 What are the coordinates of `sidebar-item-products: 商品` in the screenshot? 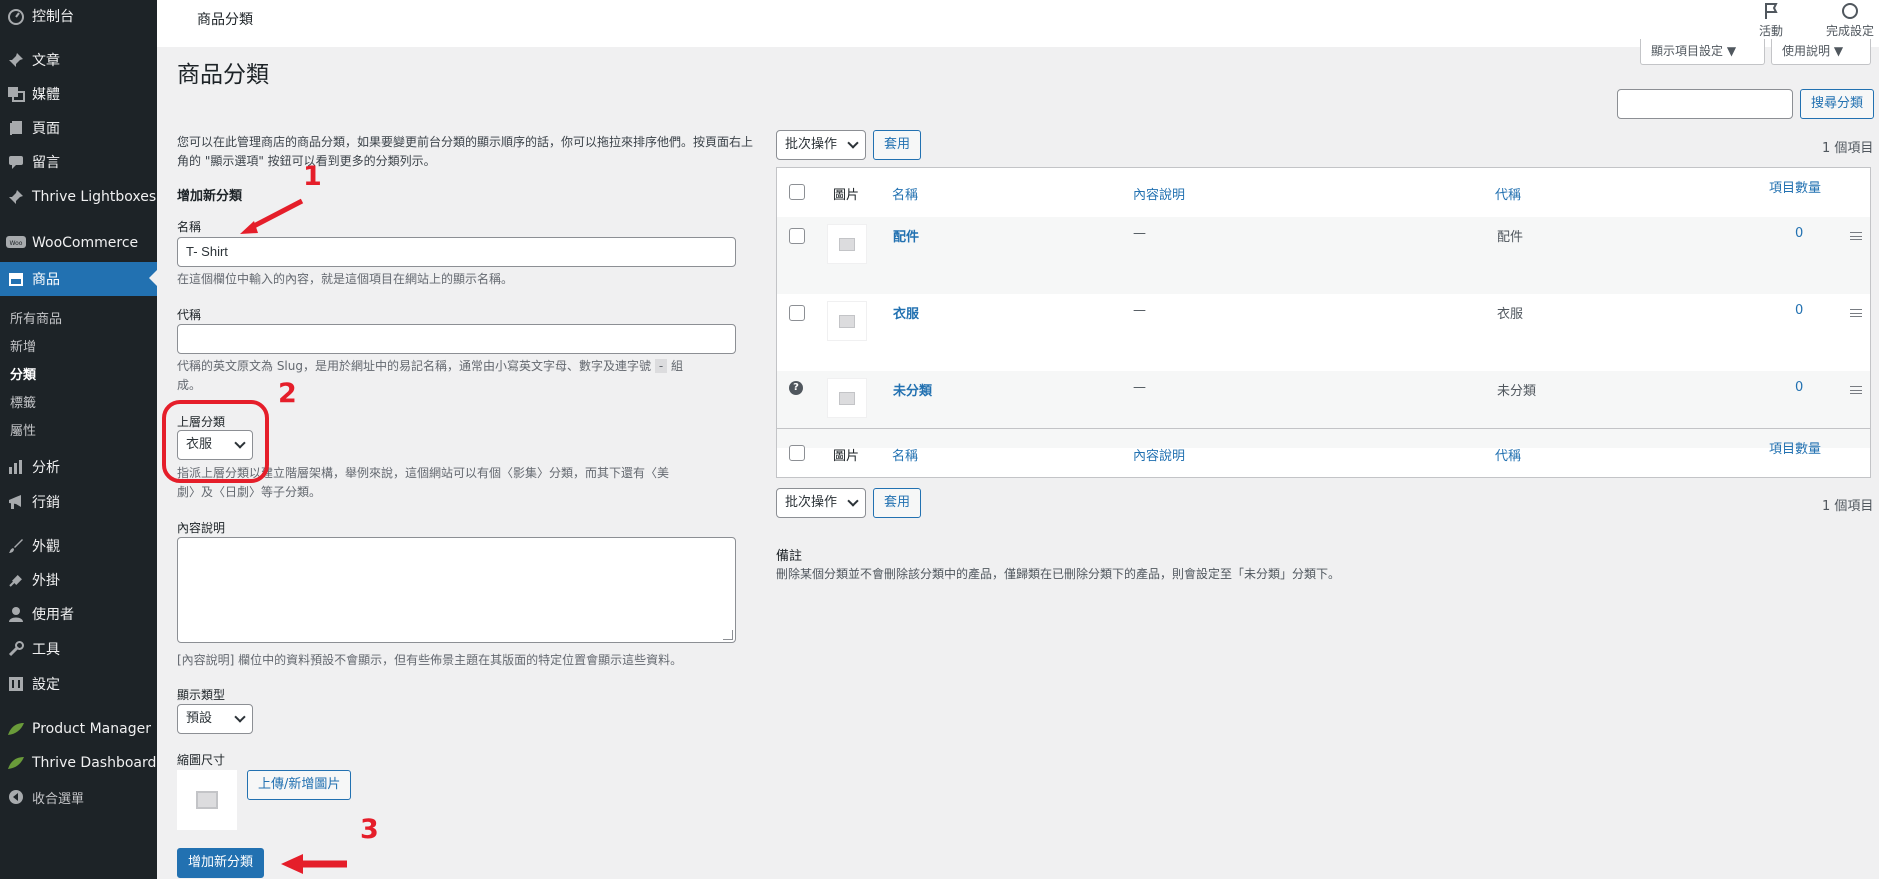 It's located at (78, 279).